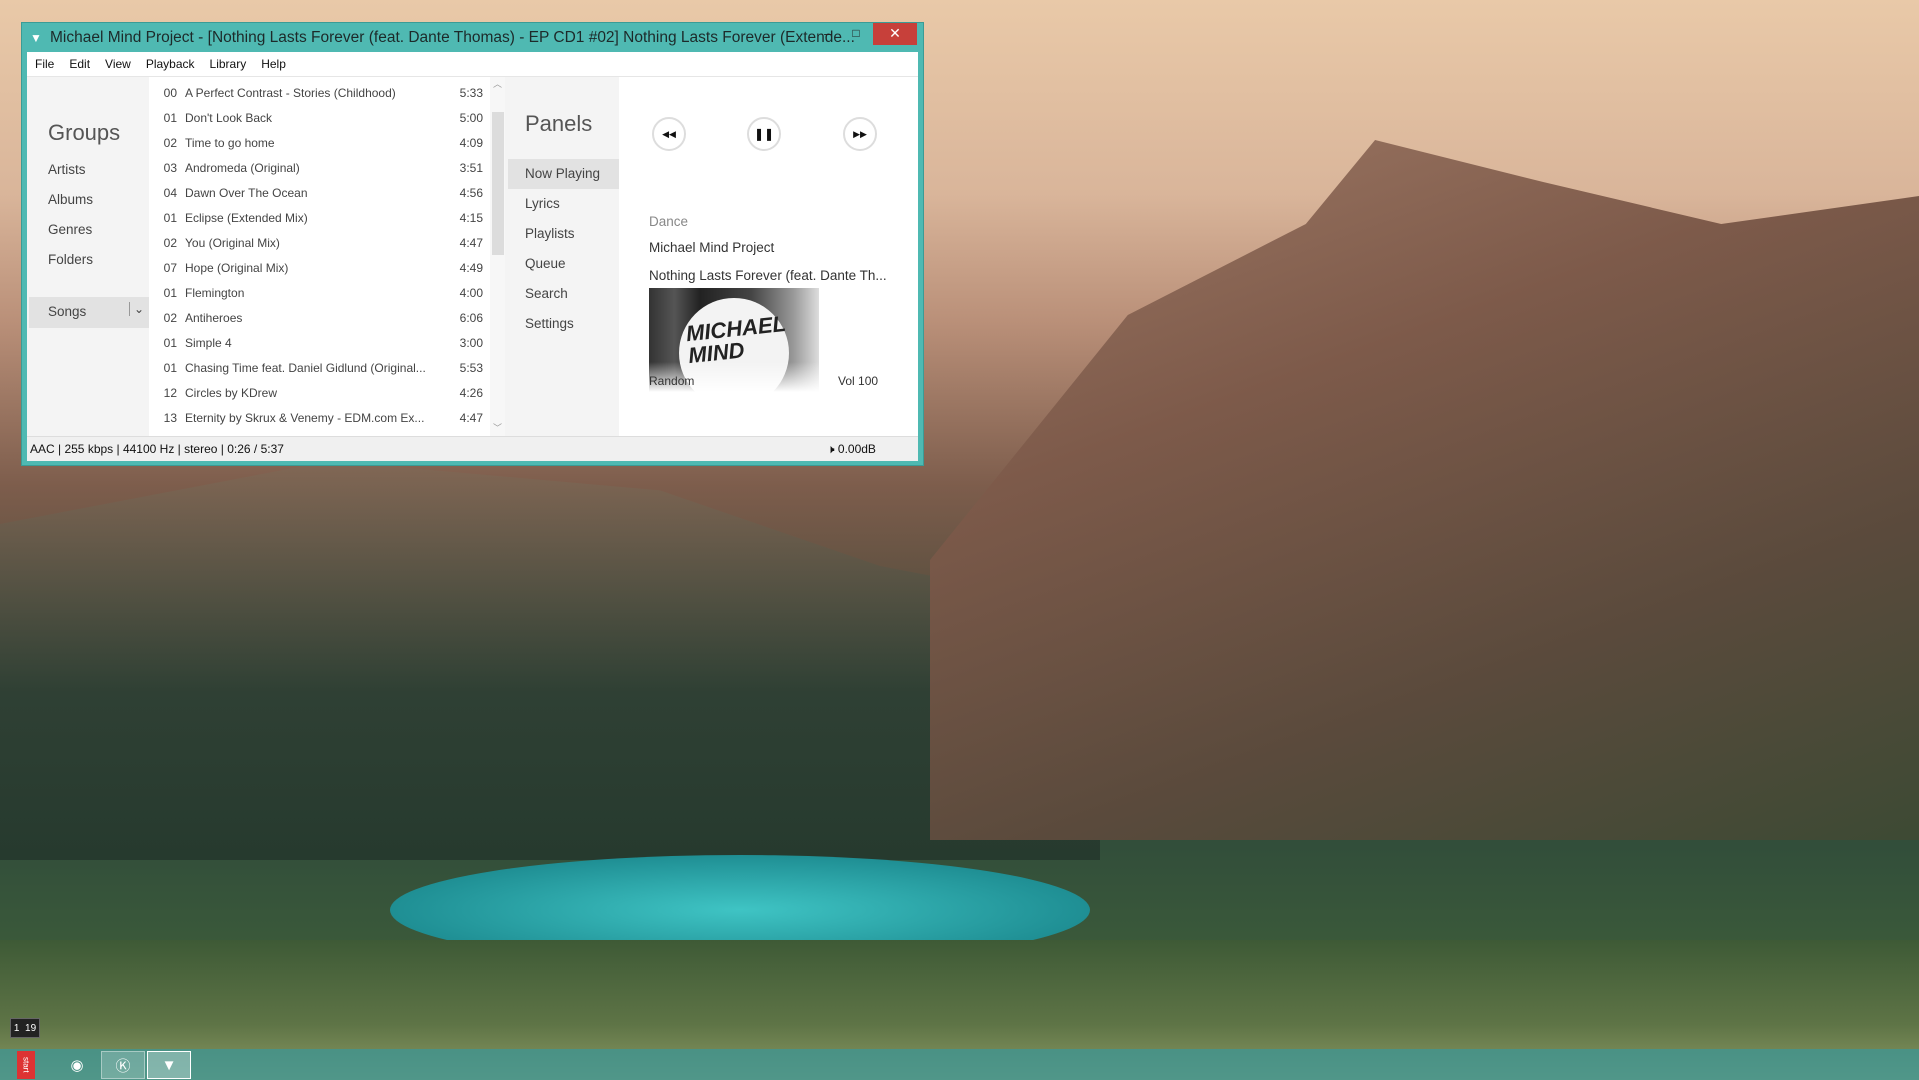 The height and width of the screenshot is (1080, 1919). What do you see at coordinates (550, 233) in the screenshot?
I see `panel-playlists: Playlists` at bounding box center [550, 233].